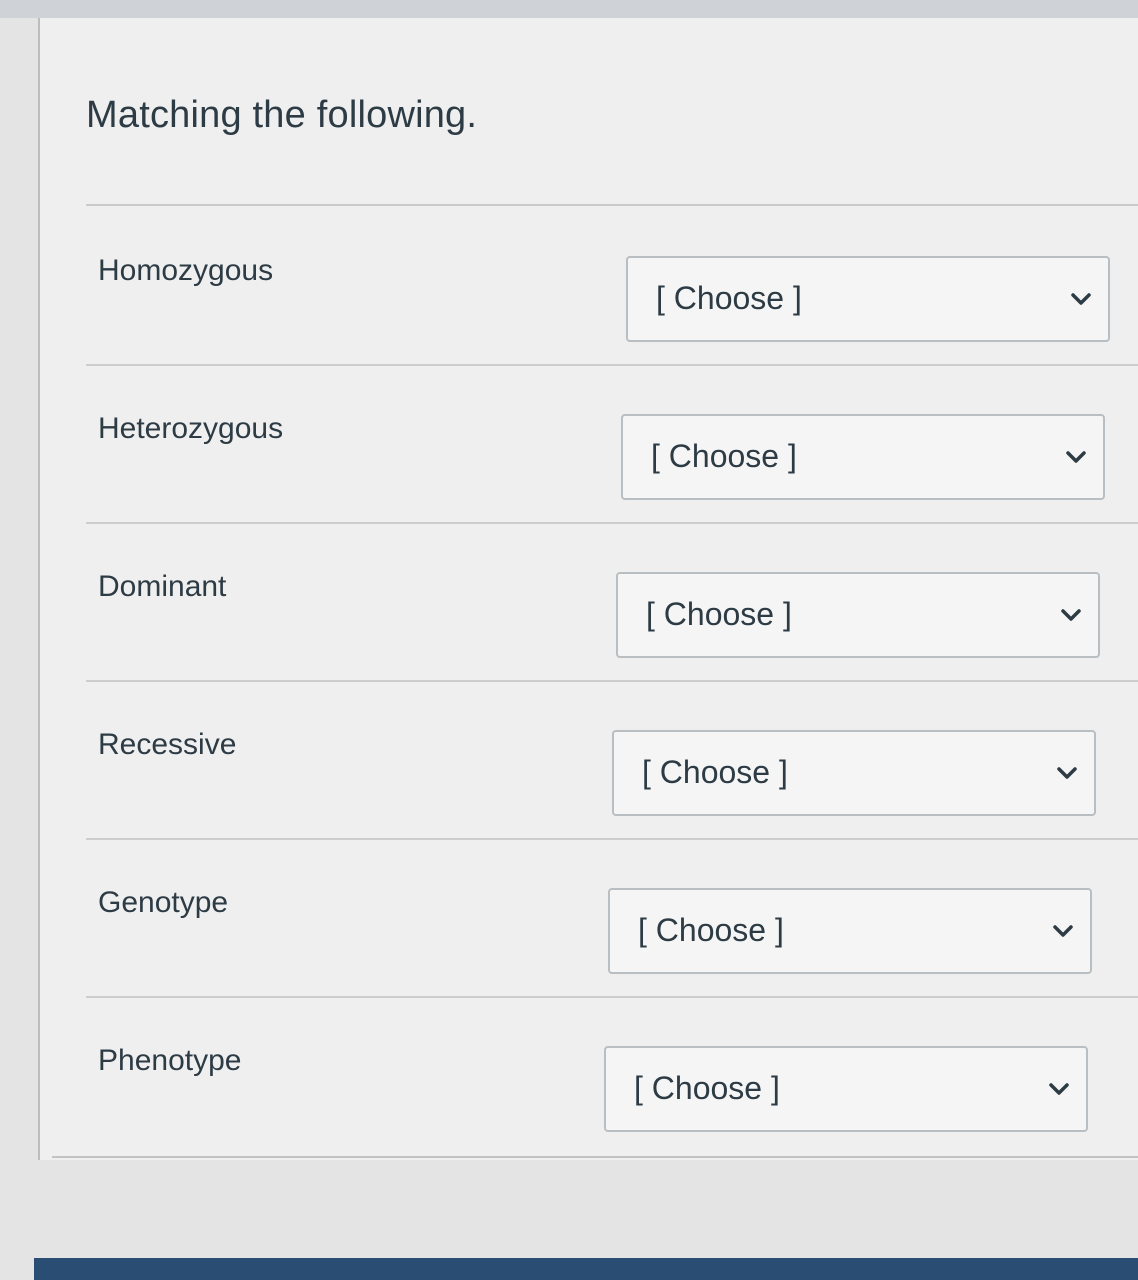 This screenshot has width=1138, height=1280. What do you see at coordinates (282, 115) in the screenshot?
I see `question-title: Matching the following.` at bounding box center [282, 115].